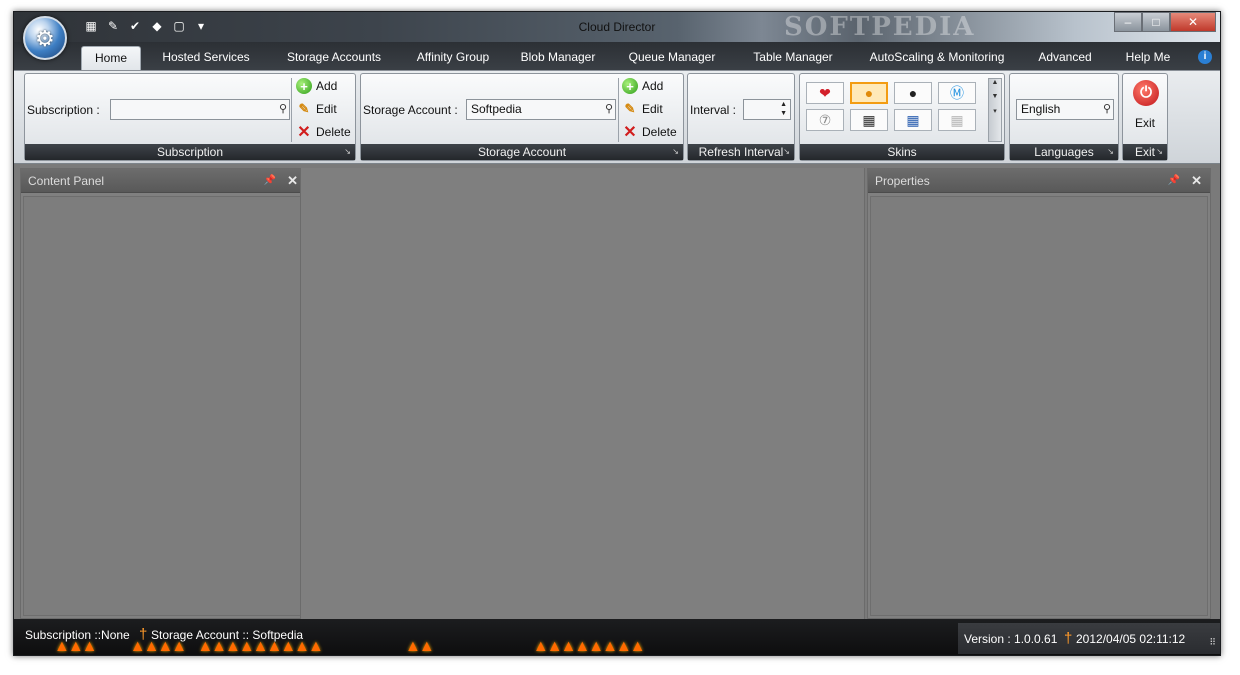 This screenshot has height=675, width=1240. What do you see at coordinates (767, 109) in the screenshot?
I see `interval-spinner: ▲ ▼` at bounding box center [767, 109].